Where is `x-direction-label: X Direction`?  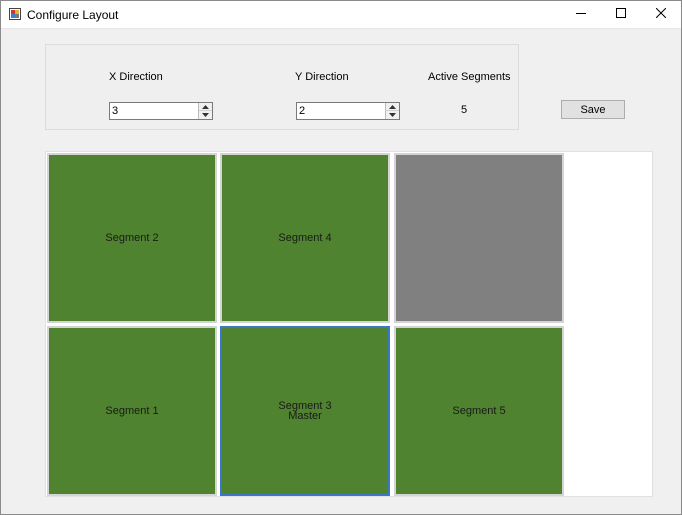 x-direction-label: X Direction is located at coordinates (136, 77).